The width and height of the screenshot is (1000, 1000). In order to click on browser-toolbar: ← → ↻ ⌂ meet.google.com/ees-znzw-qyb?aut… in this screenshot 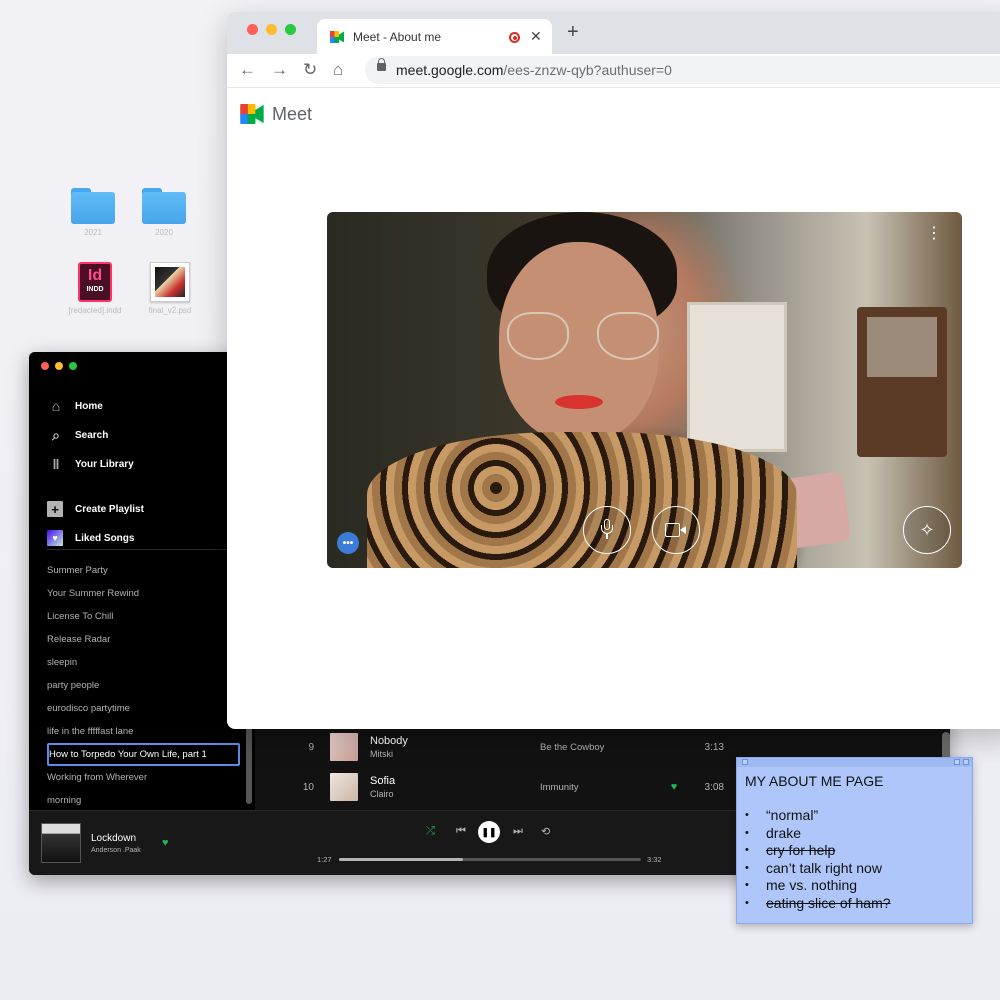, I will do `click(613, 71)`.